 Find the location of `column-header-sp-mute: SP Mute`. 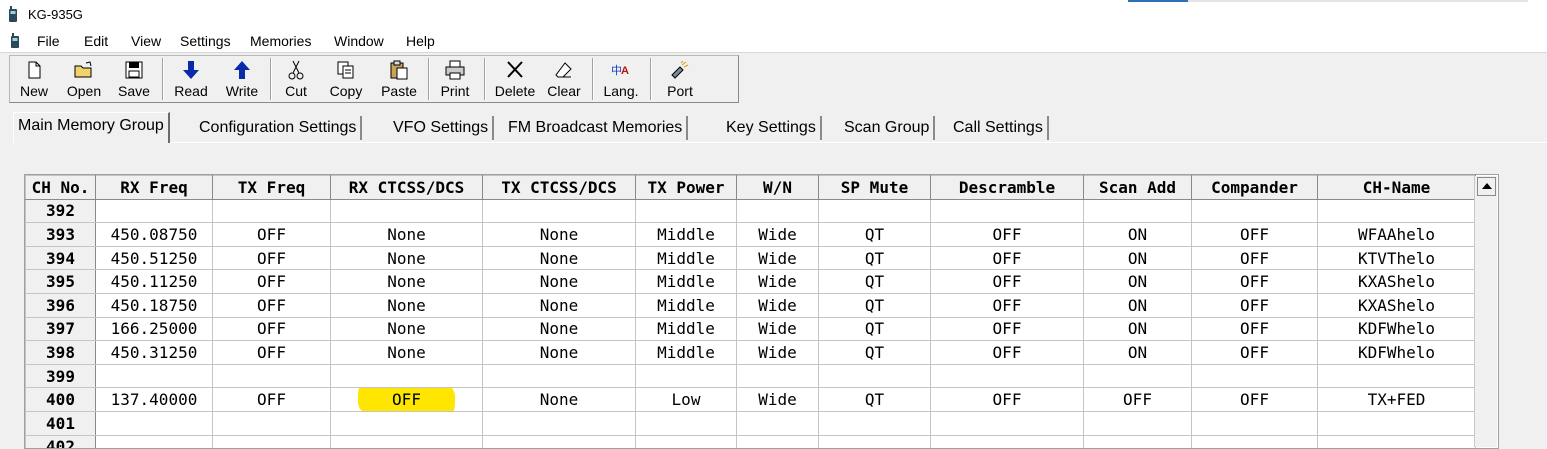

column-header-sp-mute: SP Mute is located at coordinates (874, 187).